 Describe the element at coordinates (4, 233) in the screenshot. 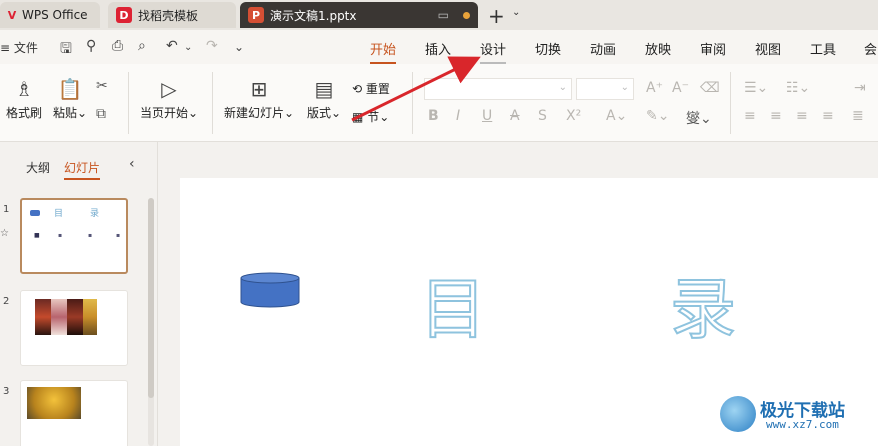

I see `star-icon: ☆` at that location.